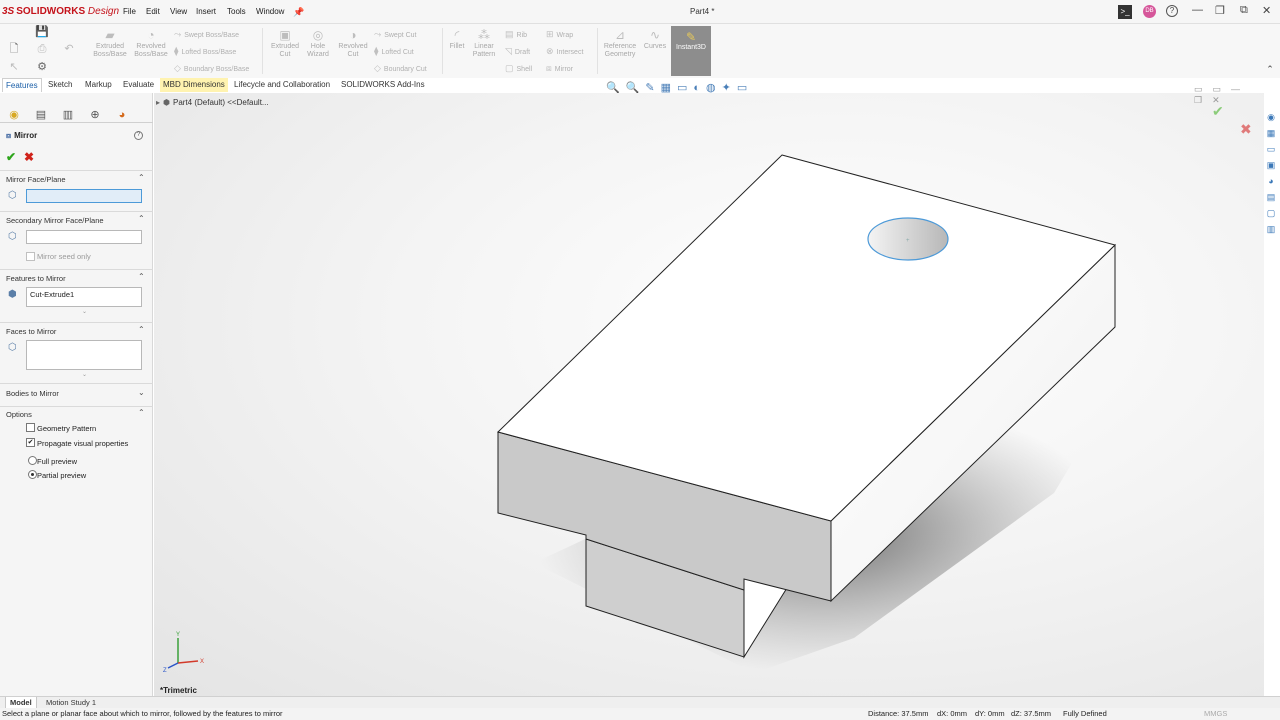  I want to click on tab-evaluate: Evaluate, so click(138, 85).